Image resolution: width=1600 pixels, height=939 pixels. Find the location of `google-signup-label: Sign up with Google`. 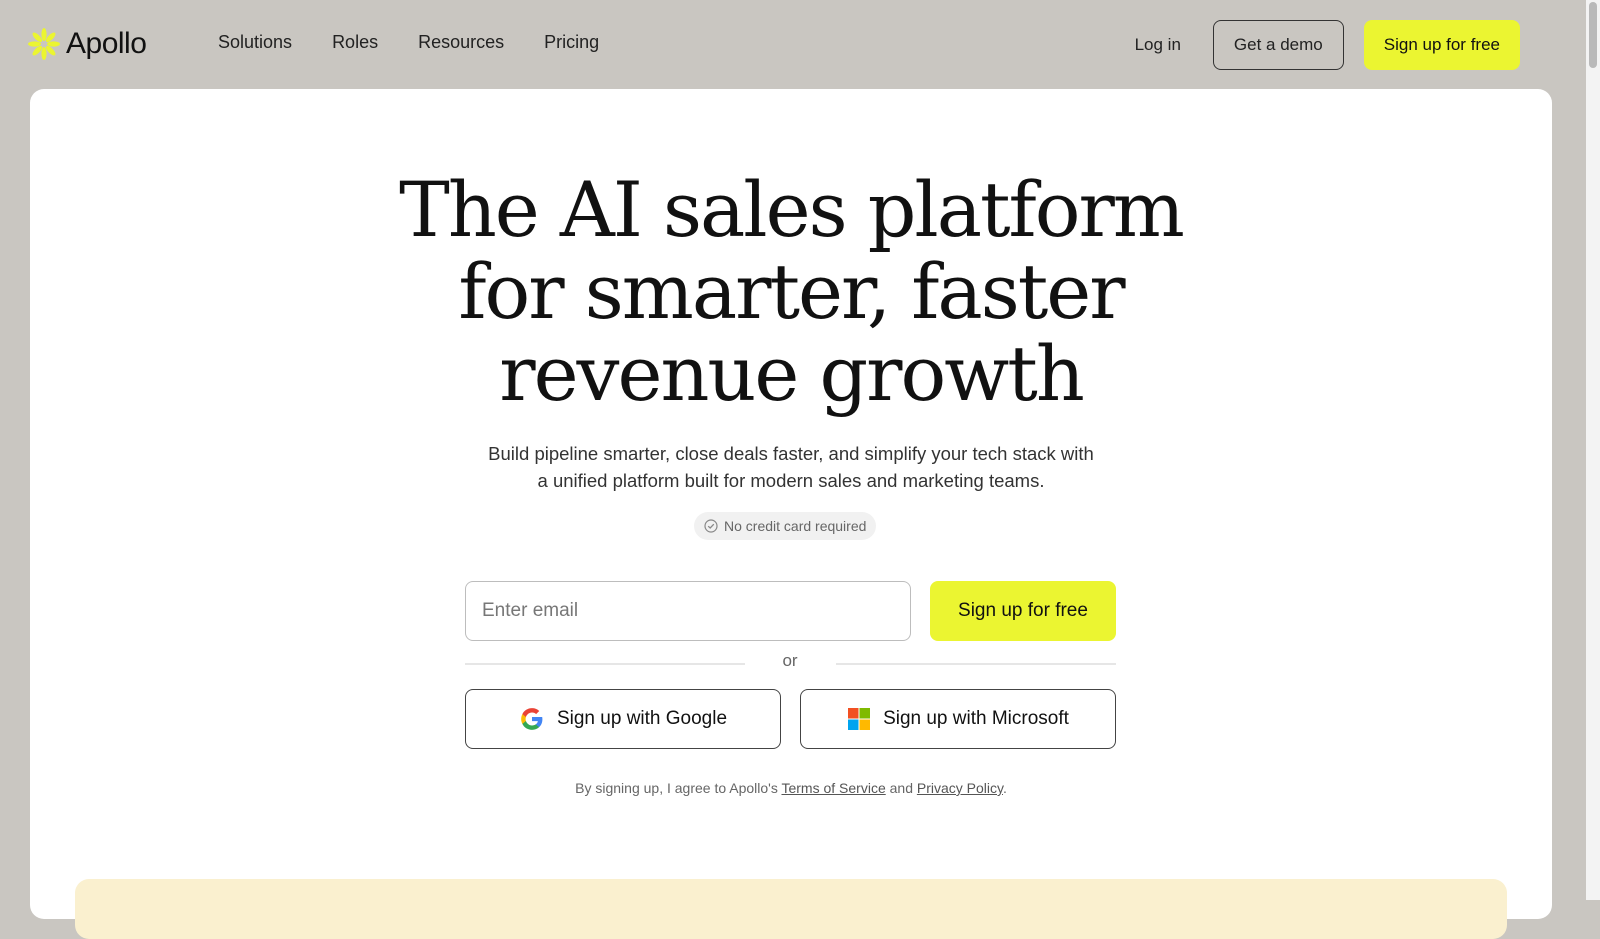

google-signup-label: Sign up with Google is located at coordinates (642, 718).